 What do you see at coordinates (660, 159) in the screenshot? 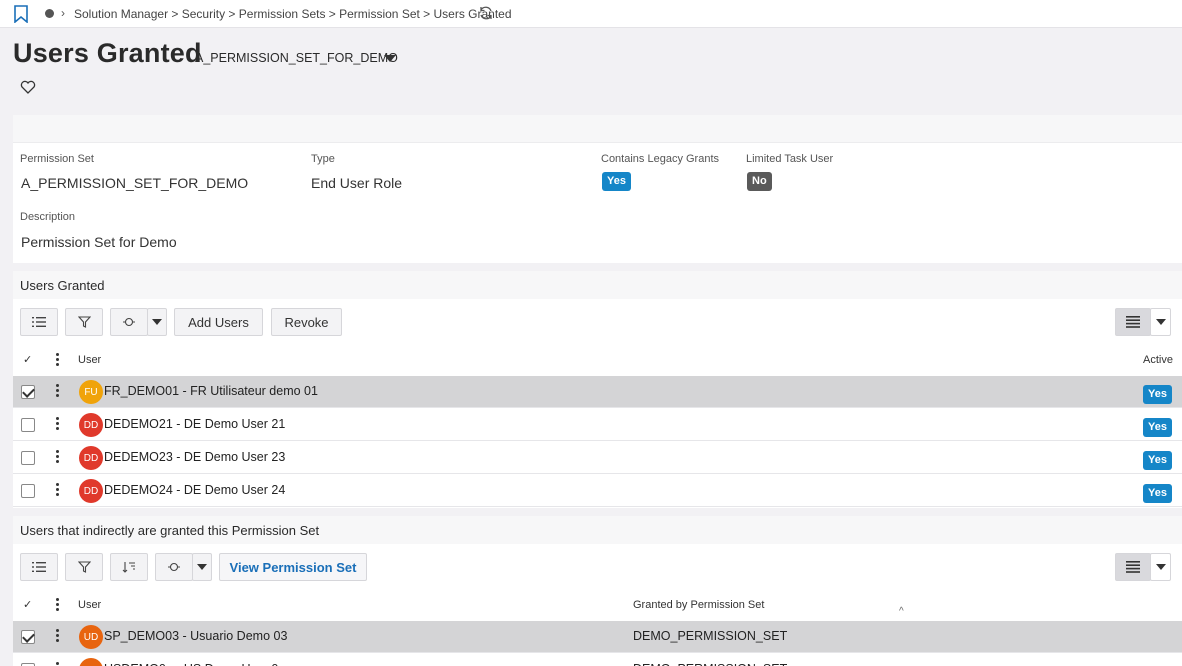
I see `legacy-grants-label: Contains Legacy Grants` at bounding box center [660, 159].